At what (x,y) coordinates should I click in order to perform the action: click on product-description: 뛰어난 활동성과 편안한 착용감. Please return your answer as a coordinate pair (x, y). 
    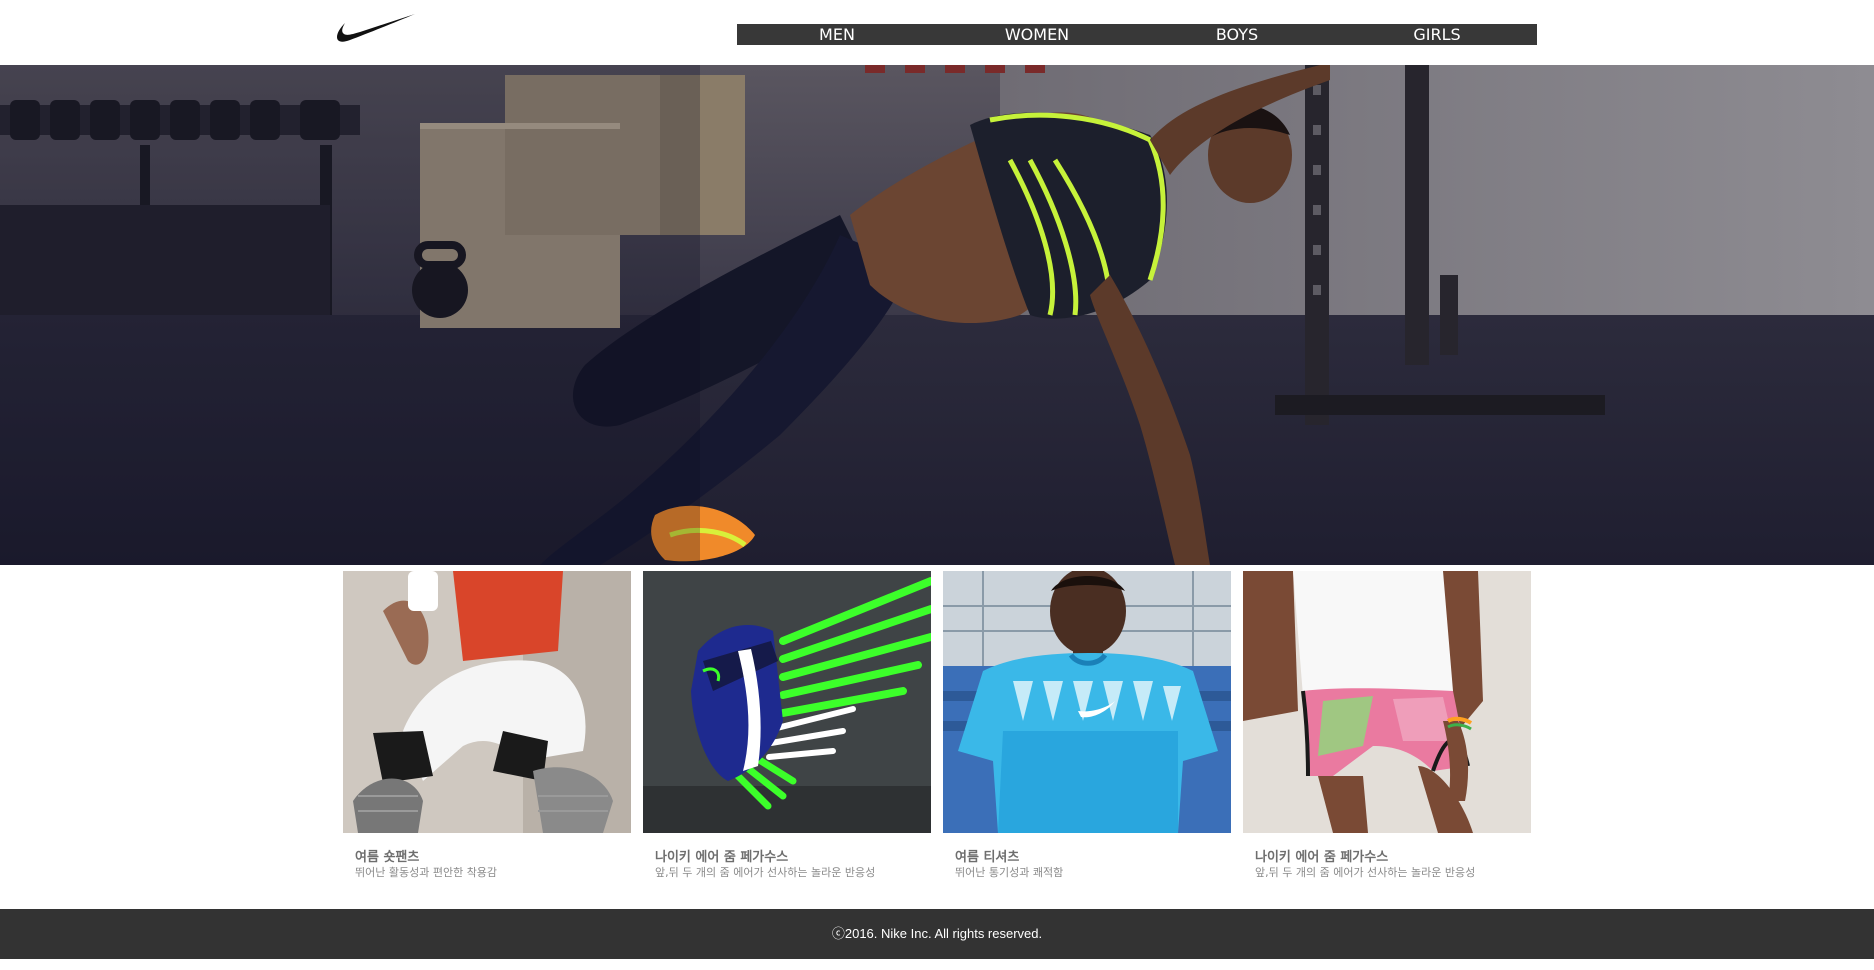
    Looking at the image, I should click on (426, 872).